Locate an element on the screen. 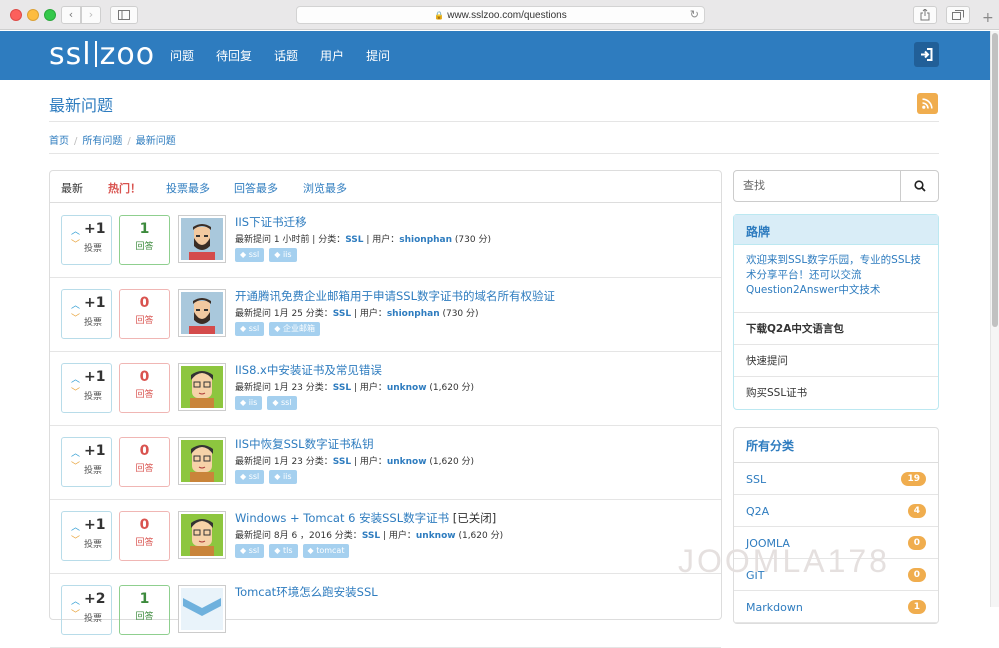 The height and width of the screenshot is (648, 999). category-count-badge: 0 is located at coordinates (916, 575).